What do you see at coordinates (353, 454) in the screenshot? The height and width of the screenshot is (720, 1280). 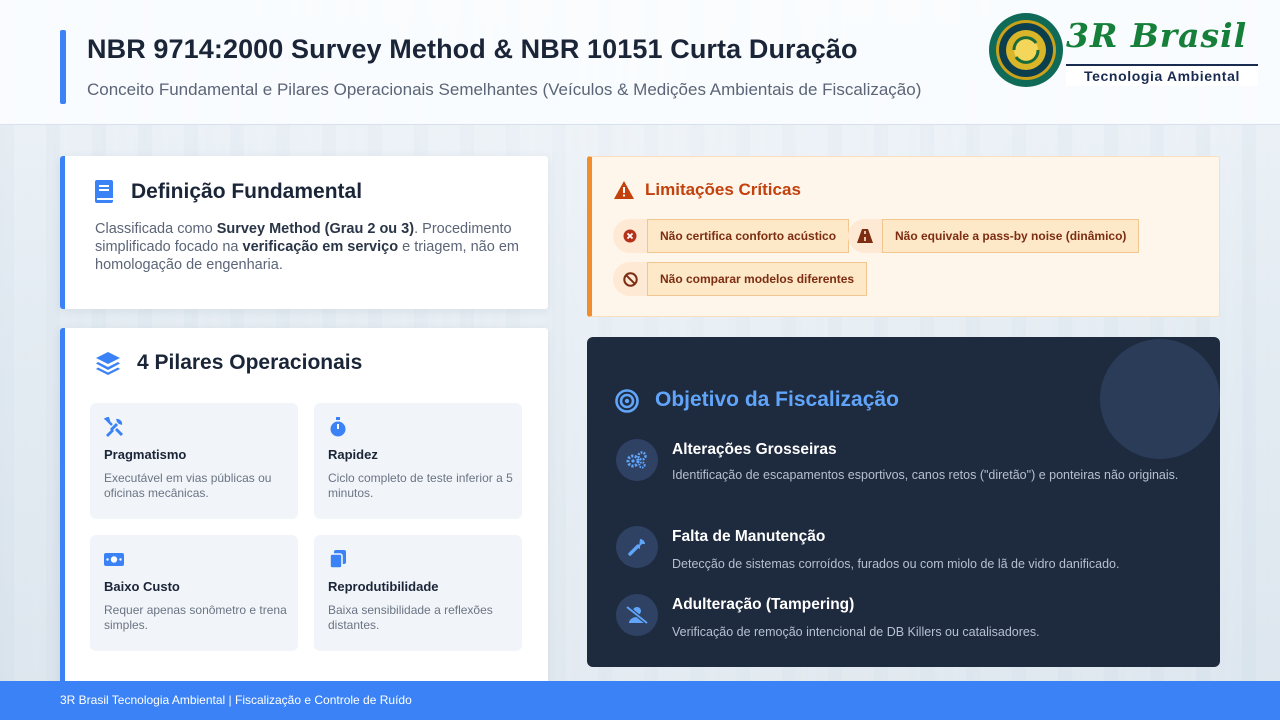 I see `pillar-name: Rapidez` at bounding box center [353, 454].